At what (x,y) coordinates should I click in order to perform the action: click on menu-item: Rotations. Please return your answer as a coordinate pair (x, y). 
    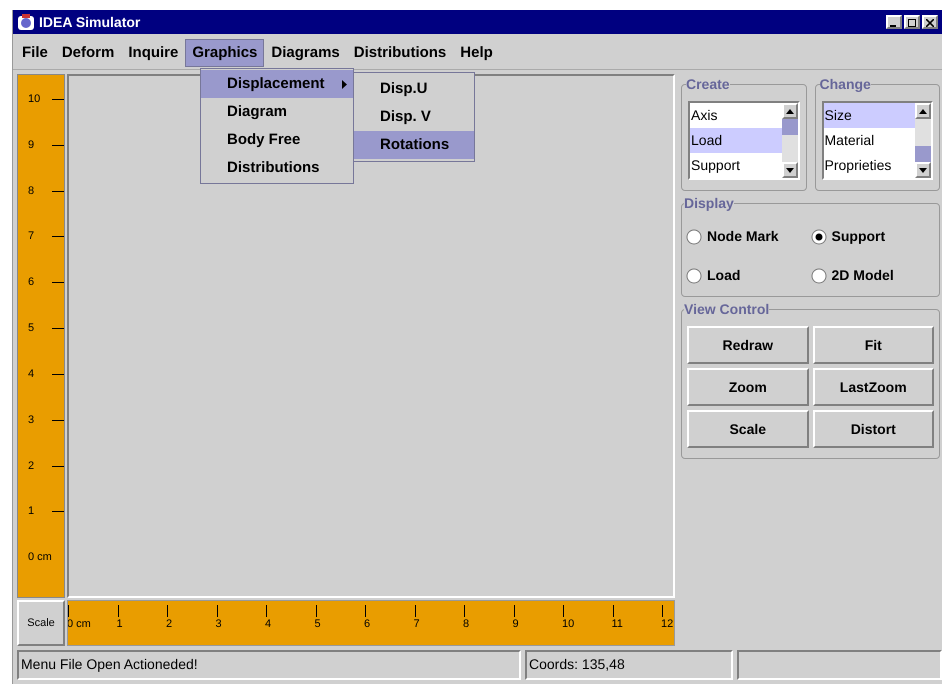
    Looking at the image, I should click on (414, 145).